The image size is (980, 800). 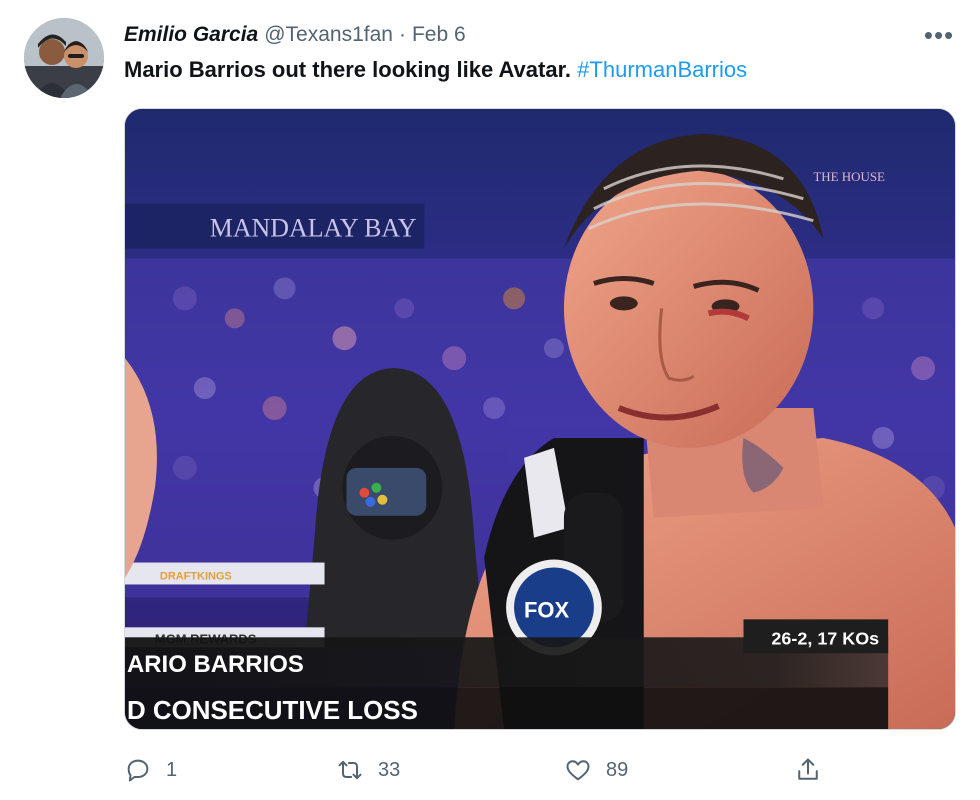 I want to click on tweet-header: Emilio Garcia @Texans1fan · Feb 6, so click(x=295, y=35).